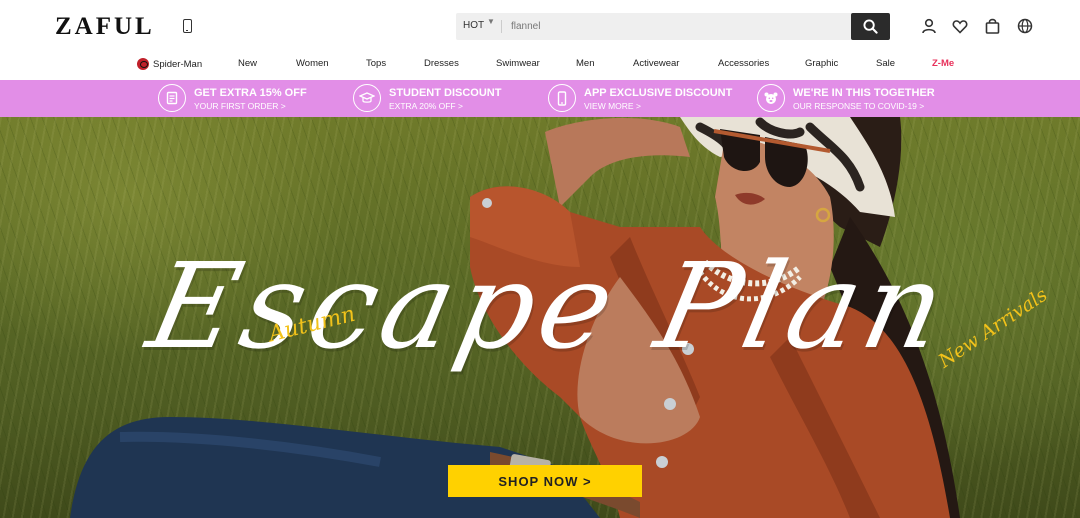 This screenshot has width=1080, height=518. Describe the element at coordinates (585, 63) in the screenshot. I see `nav-item-men: Men` at that location.